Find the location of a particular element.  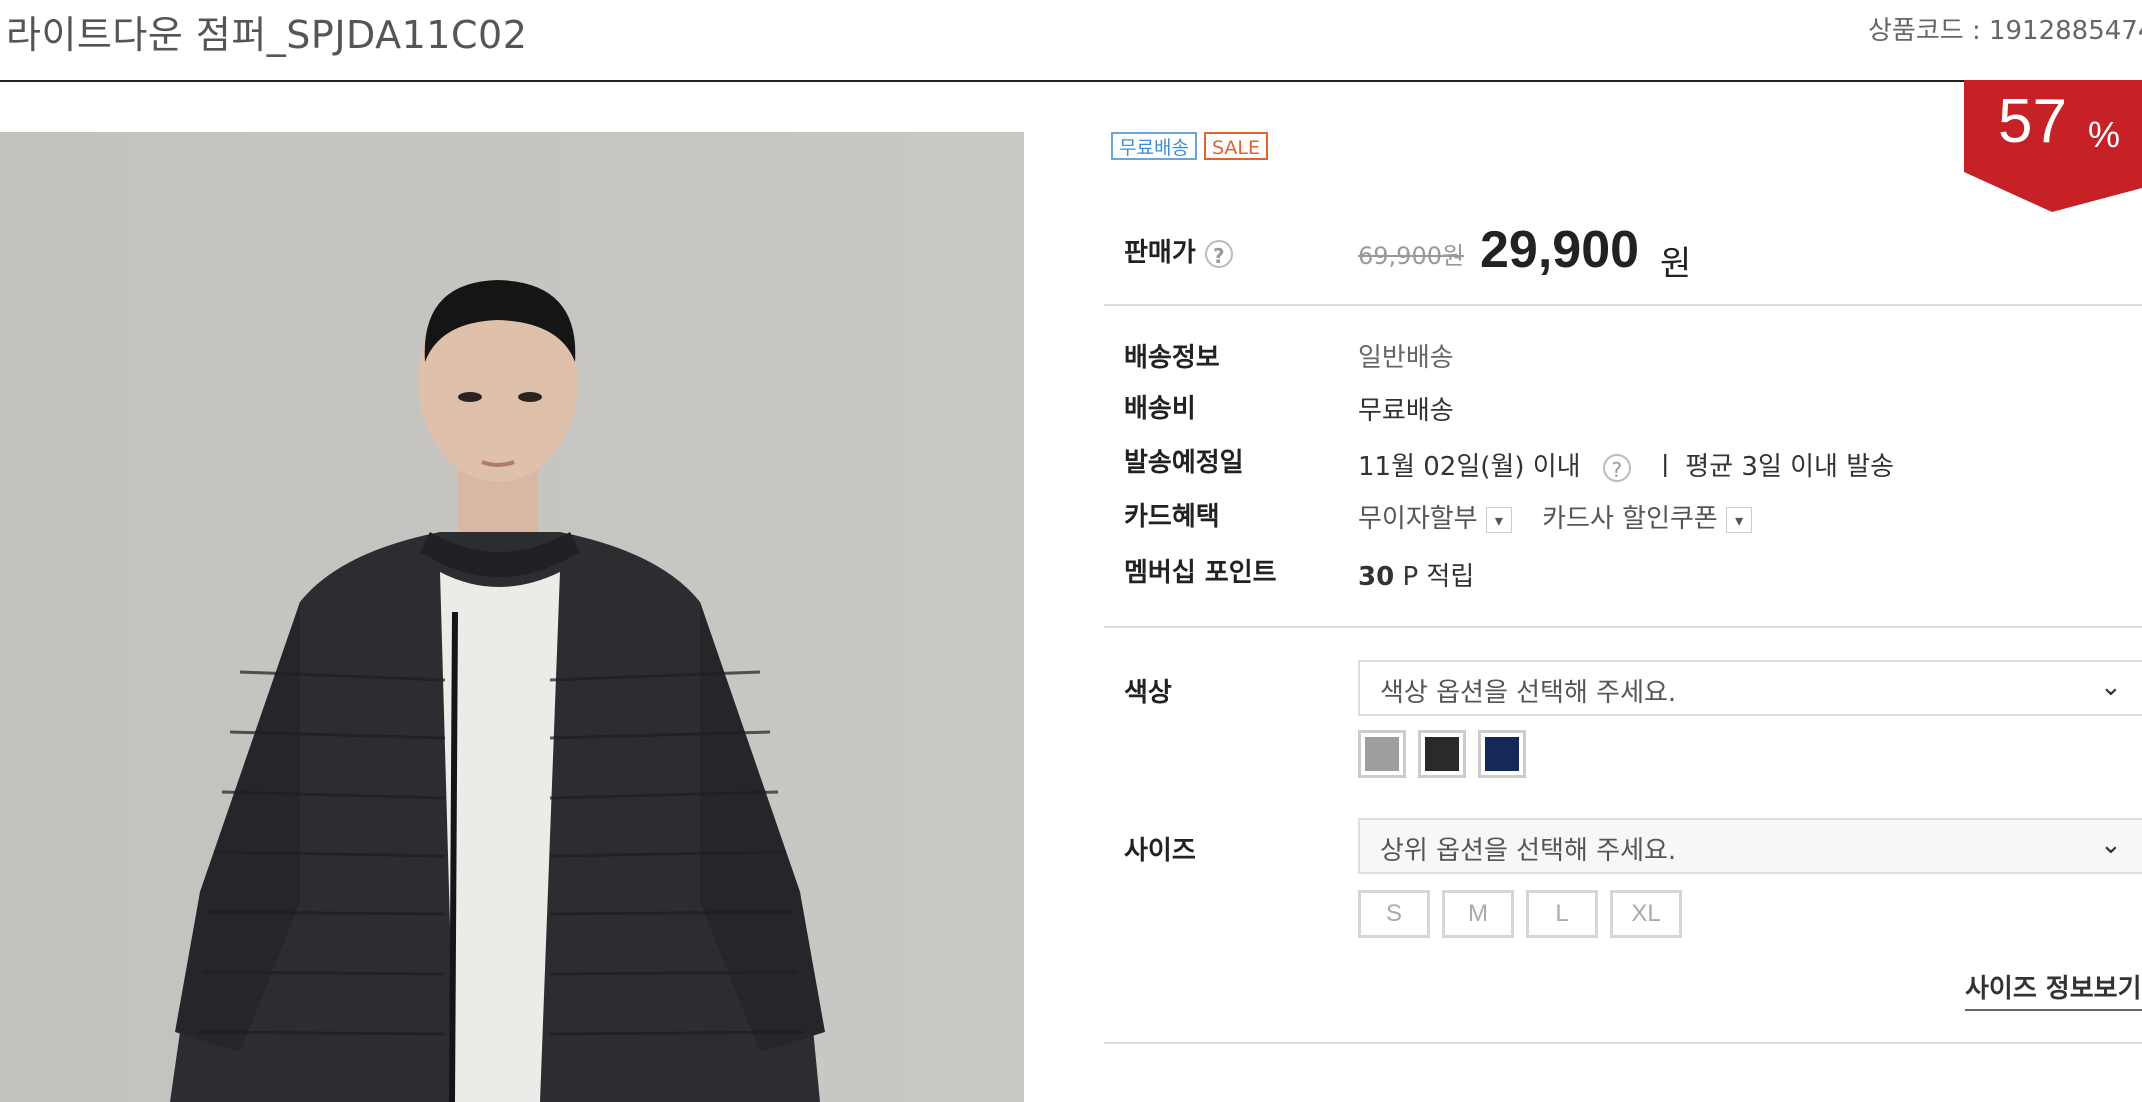

free-shipping-tag: 무료배송 is located at coordinates (1154, 146).